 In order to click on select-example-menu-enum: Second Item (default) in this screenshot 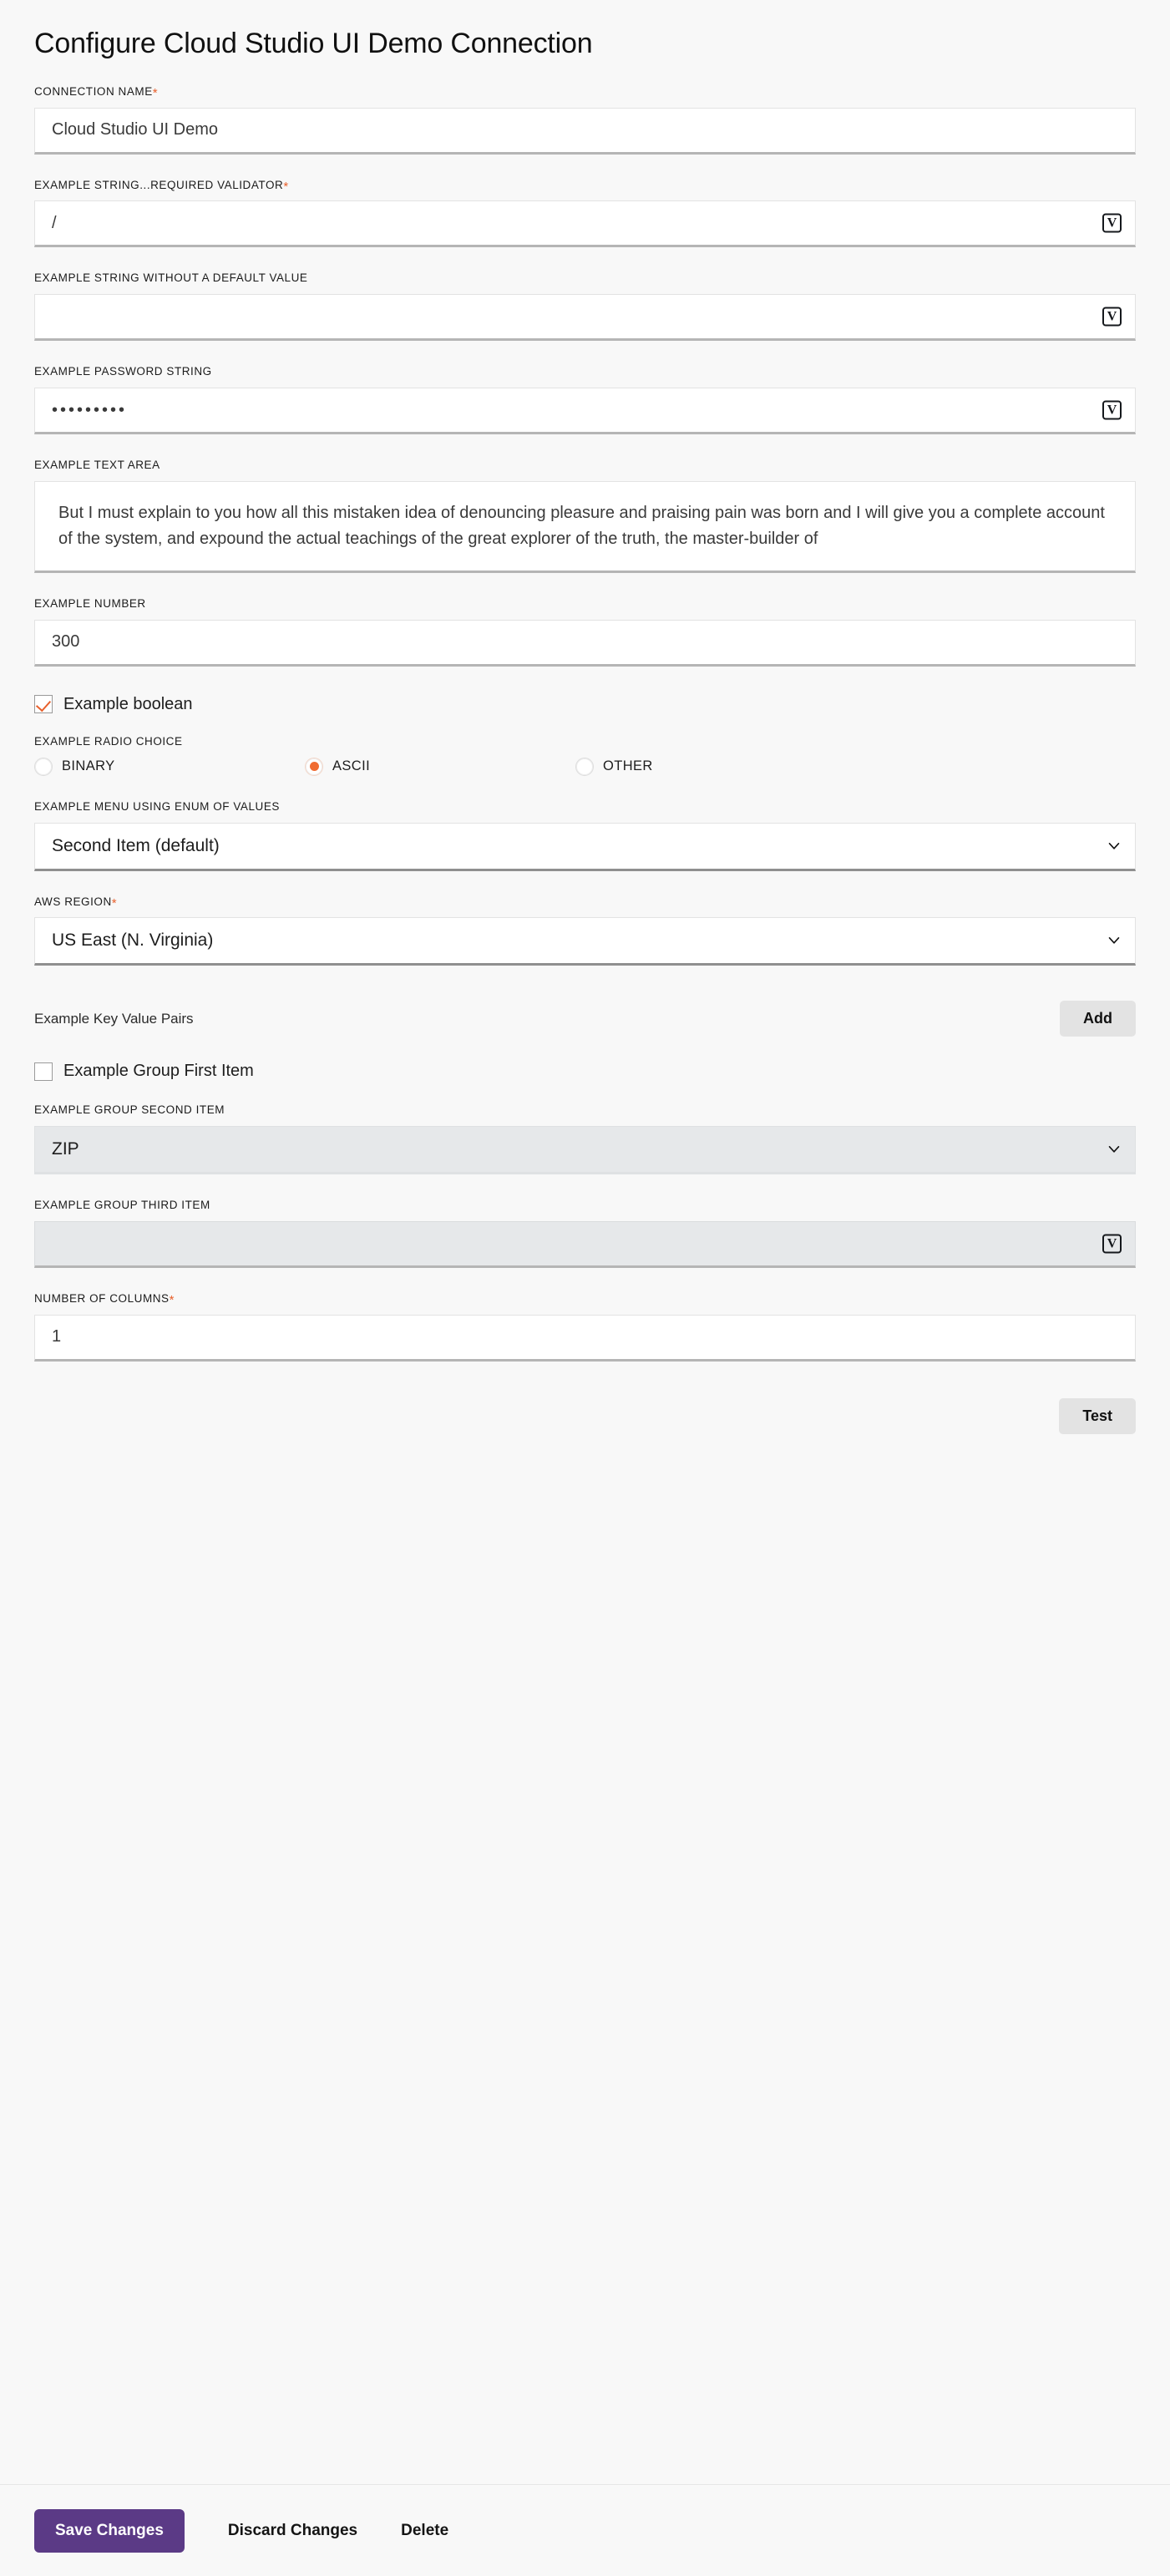, I will do `click(585, 846)`.